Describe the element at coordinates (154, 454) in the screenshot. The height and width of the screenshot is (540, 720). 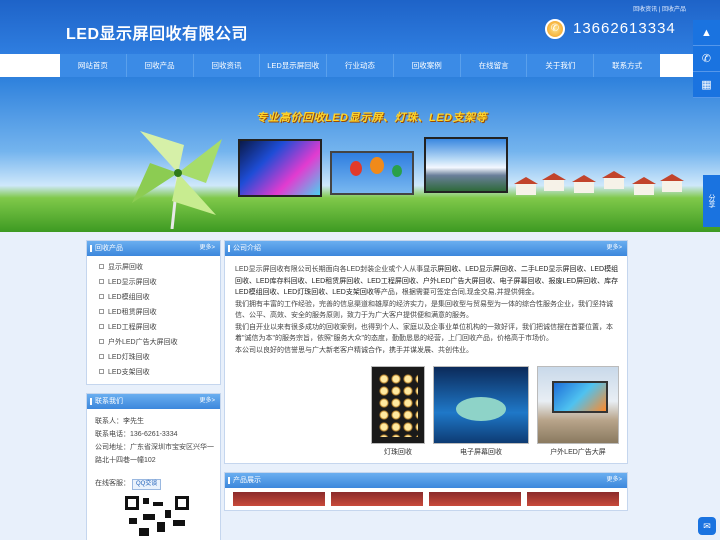
I see `contact-address: 公司地址：广东省深圳市宝安区兴华一路北十四巷一幢102` at that location.